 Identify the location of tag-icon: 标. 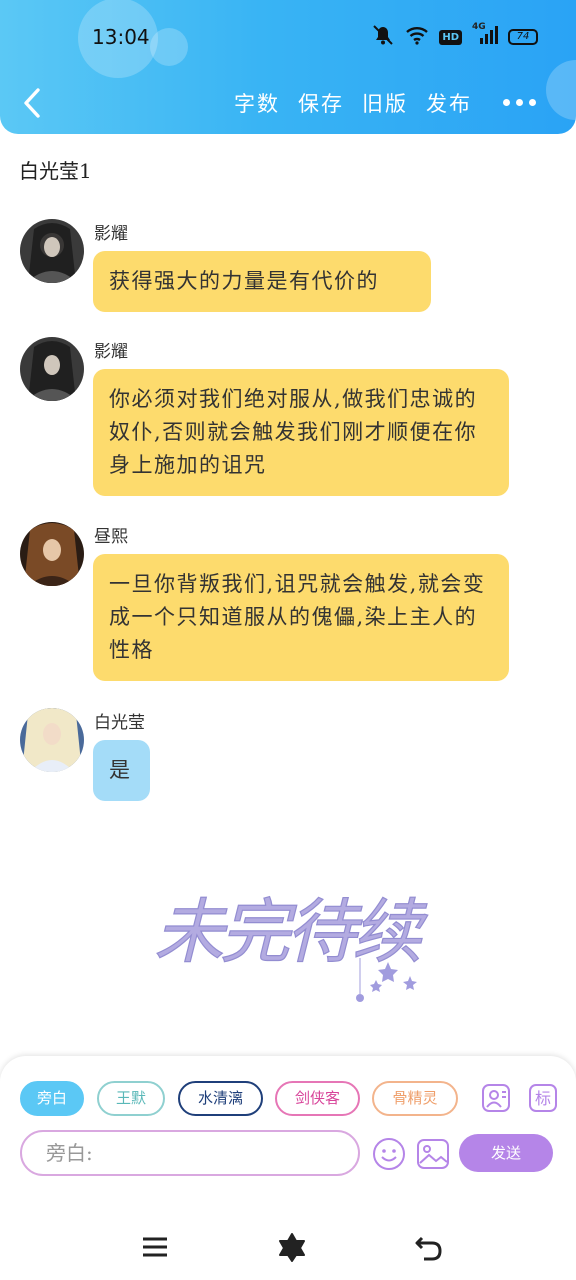
(543, 1098).